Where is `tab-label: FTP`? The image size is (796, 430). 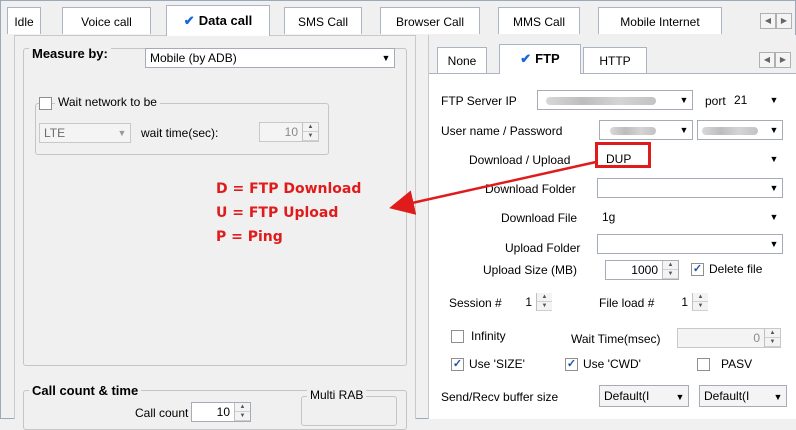 tab-label: FTP is located at coordinates (547, 58).